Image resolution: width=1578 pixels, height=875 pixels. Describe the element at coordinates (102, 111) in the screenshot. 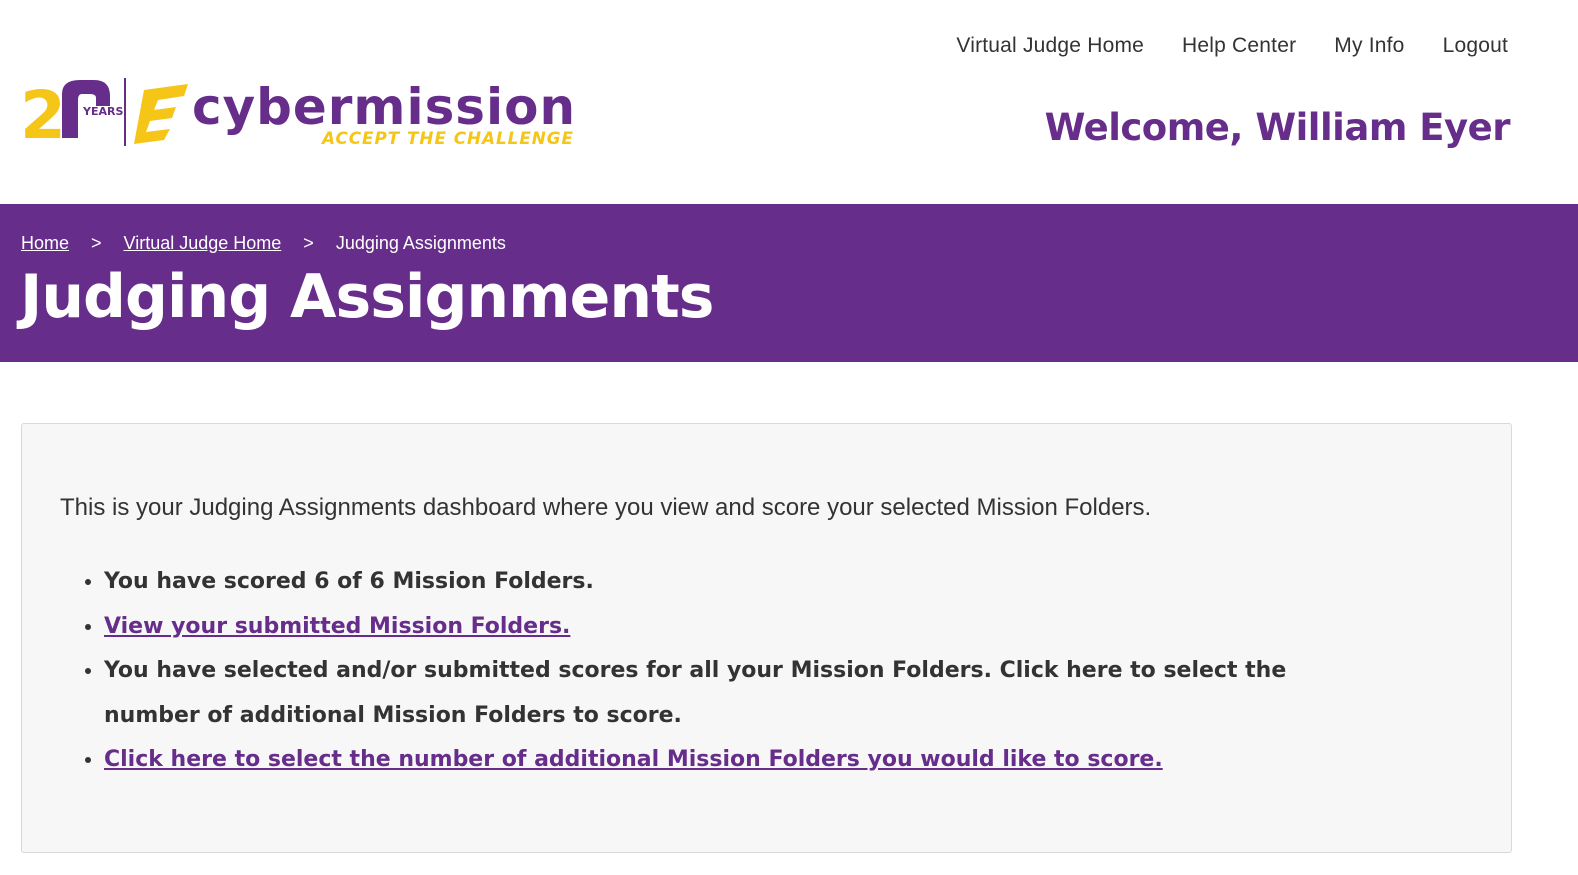

I see `logo-years-label: YEARS` at that location.